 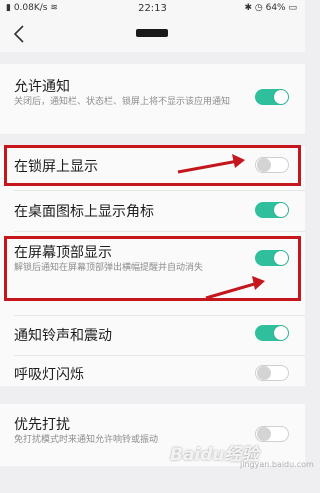 I want to click on annotation-arrows, so click(x=221, y=227).